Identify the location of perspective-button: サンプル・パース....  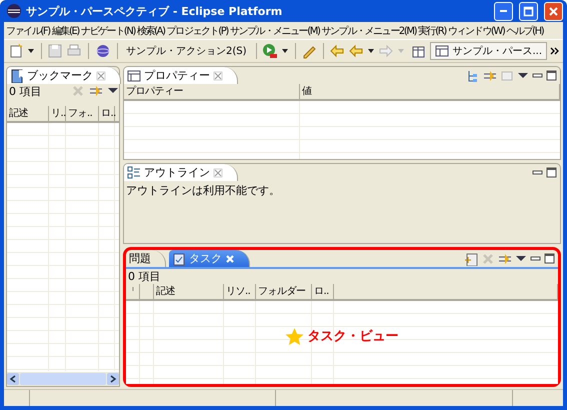
(489, 51).